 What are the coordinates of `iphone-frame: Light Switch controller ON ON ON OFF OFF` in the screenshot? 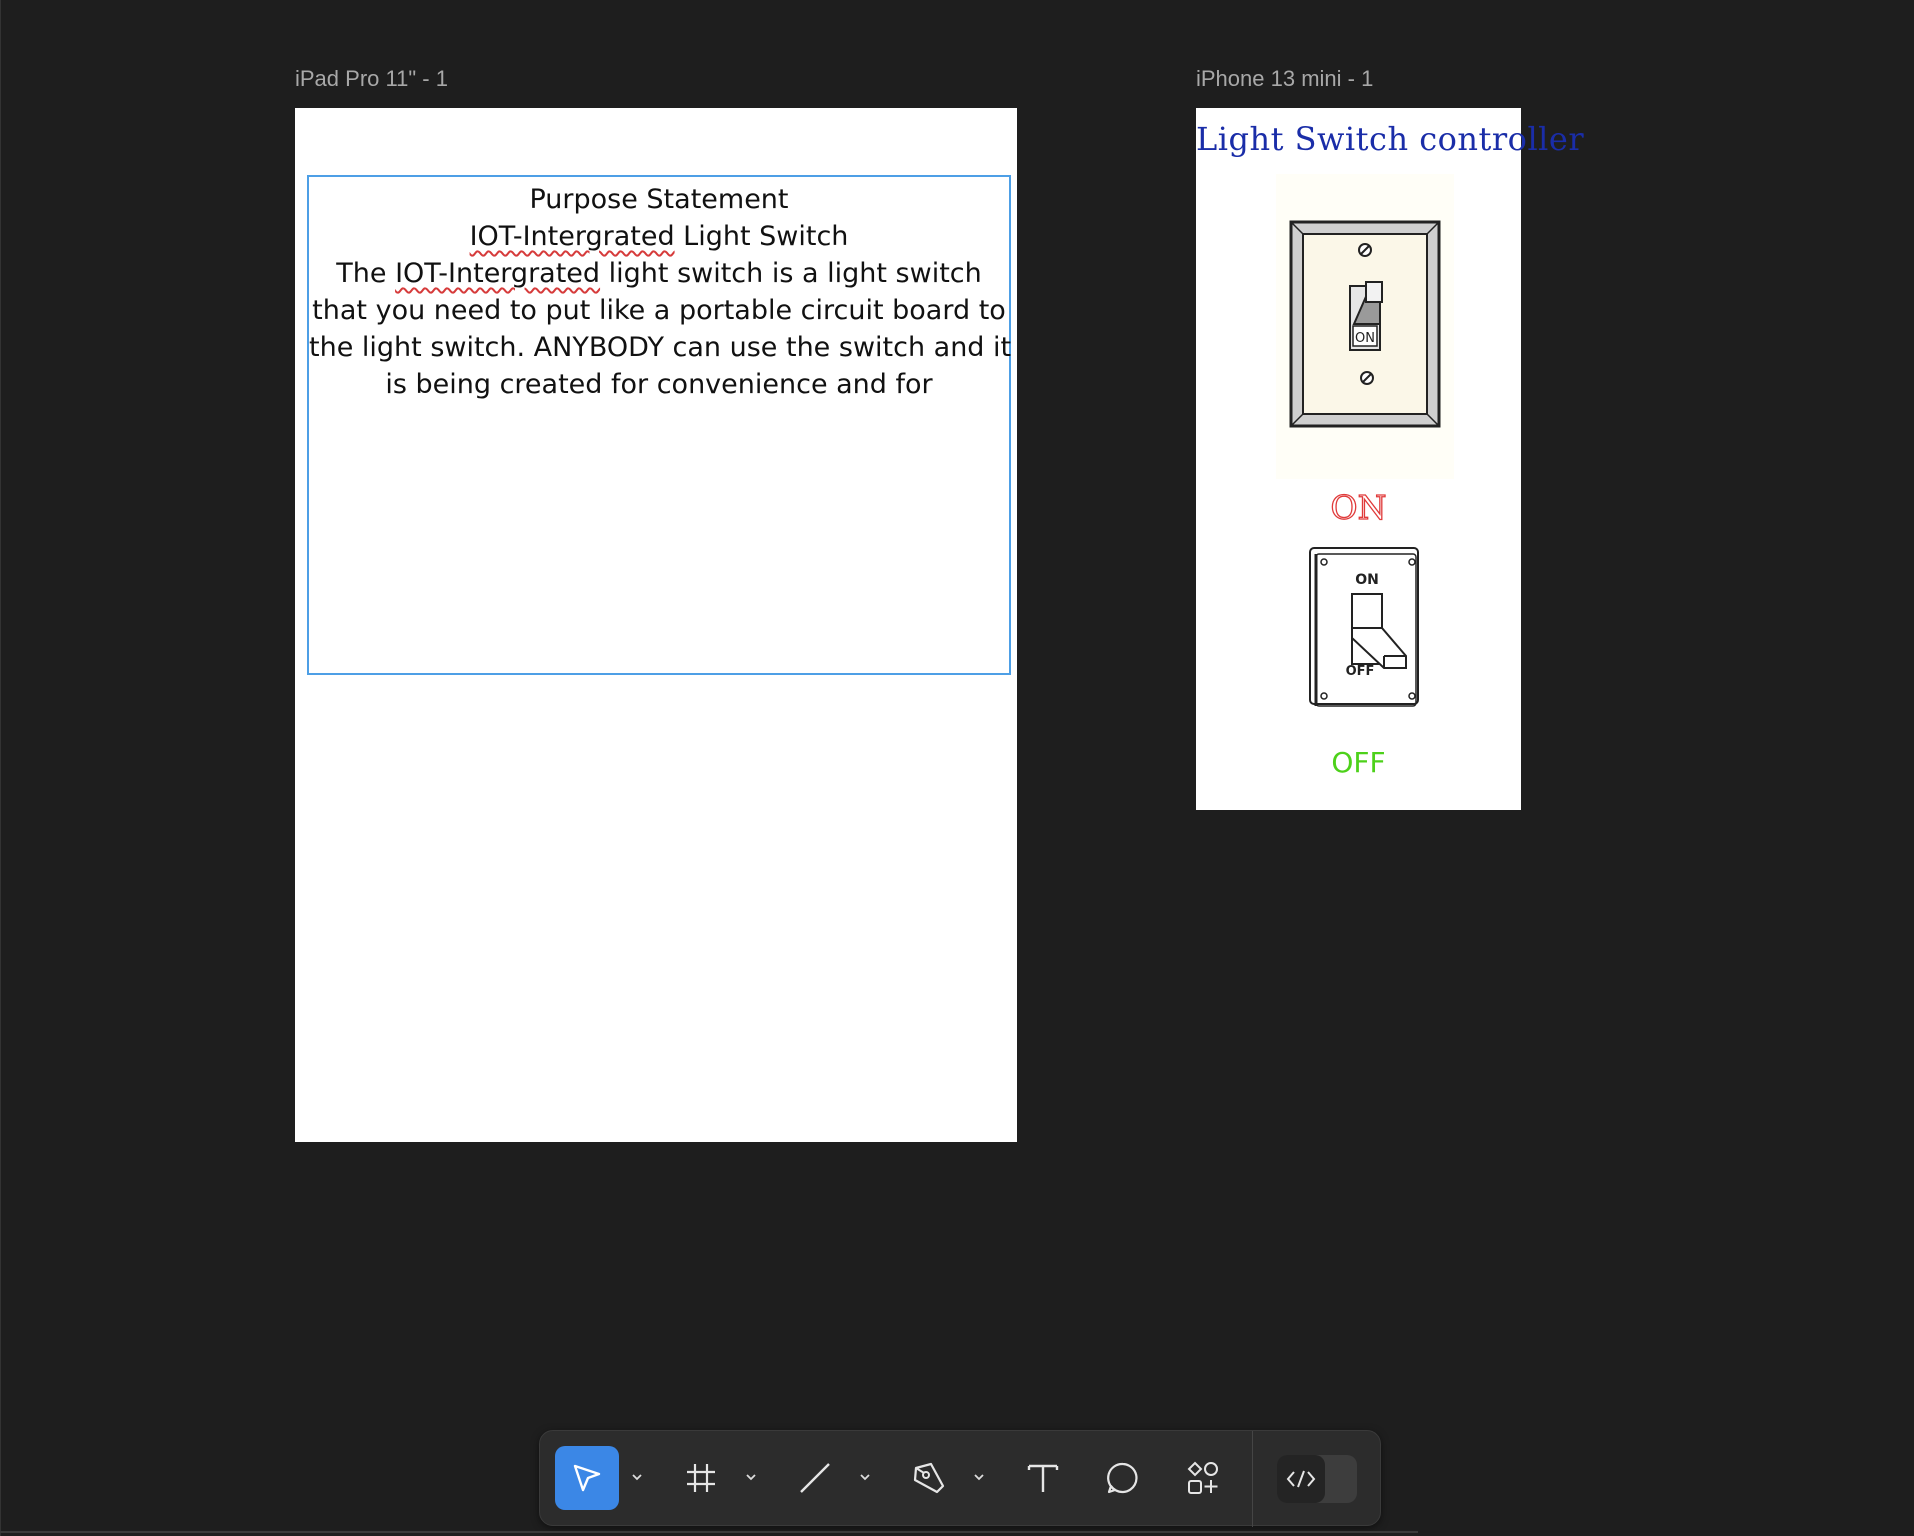 It's located at (1390, 459).